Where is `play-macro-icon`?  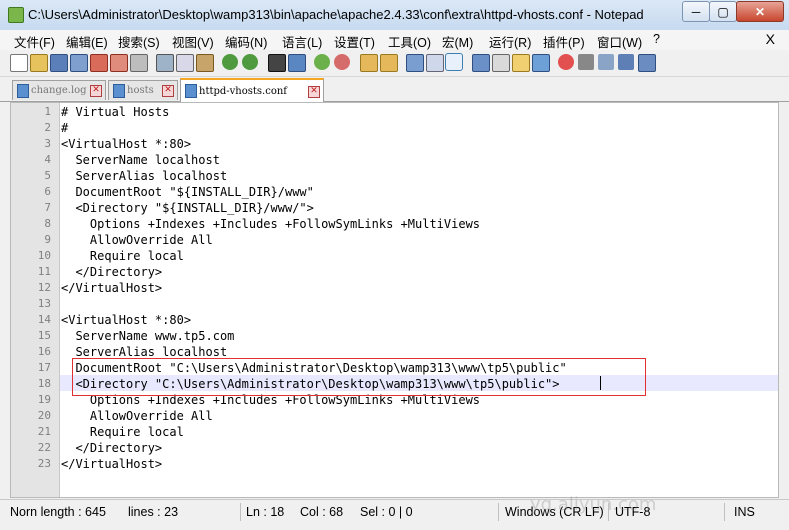 play-macro-icon is located at coordinates (606, 62).